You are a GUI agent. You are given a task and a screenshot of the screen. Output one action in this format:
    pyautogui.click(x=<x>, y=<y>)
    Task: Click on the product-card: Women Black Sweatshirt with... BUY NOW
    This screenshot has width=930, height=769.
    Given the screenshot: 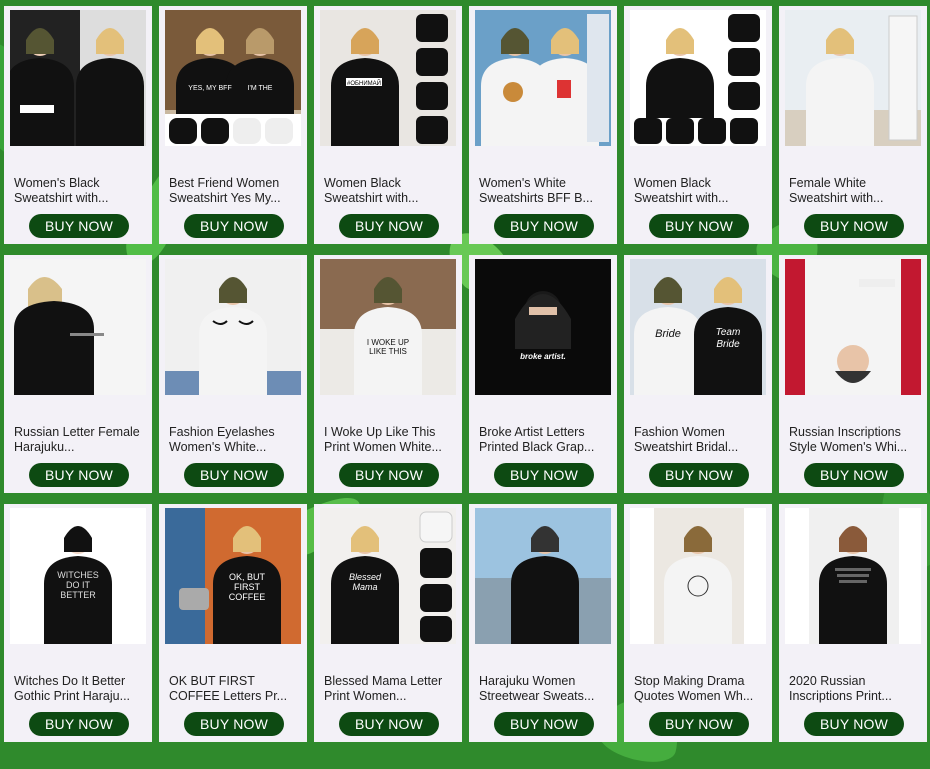 What is the action you would take?
    pyautogui.click(x=698, y=125)
    